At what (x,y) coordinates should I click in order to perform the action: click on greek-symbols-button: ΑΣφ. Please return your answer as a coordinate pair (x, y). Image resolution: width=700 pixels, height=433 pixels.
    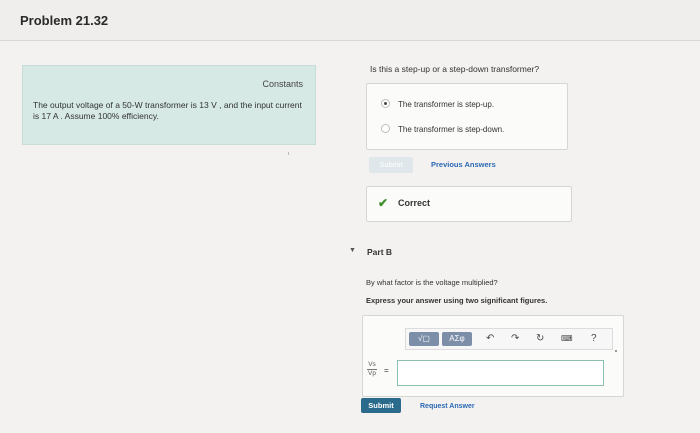
    Looking at the image, I should click on (457, 339).